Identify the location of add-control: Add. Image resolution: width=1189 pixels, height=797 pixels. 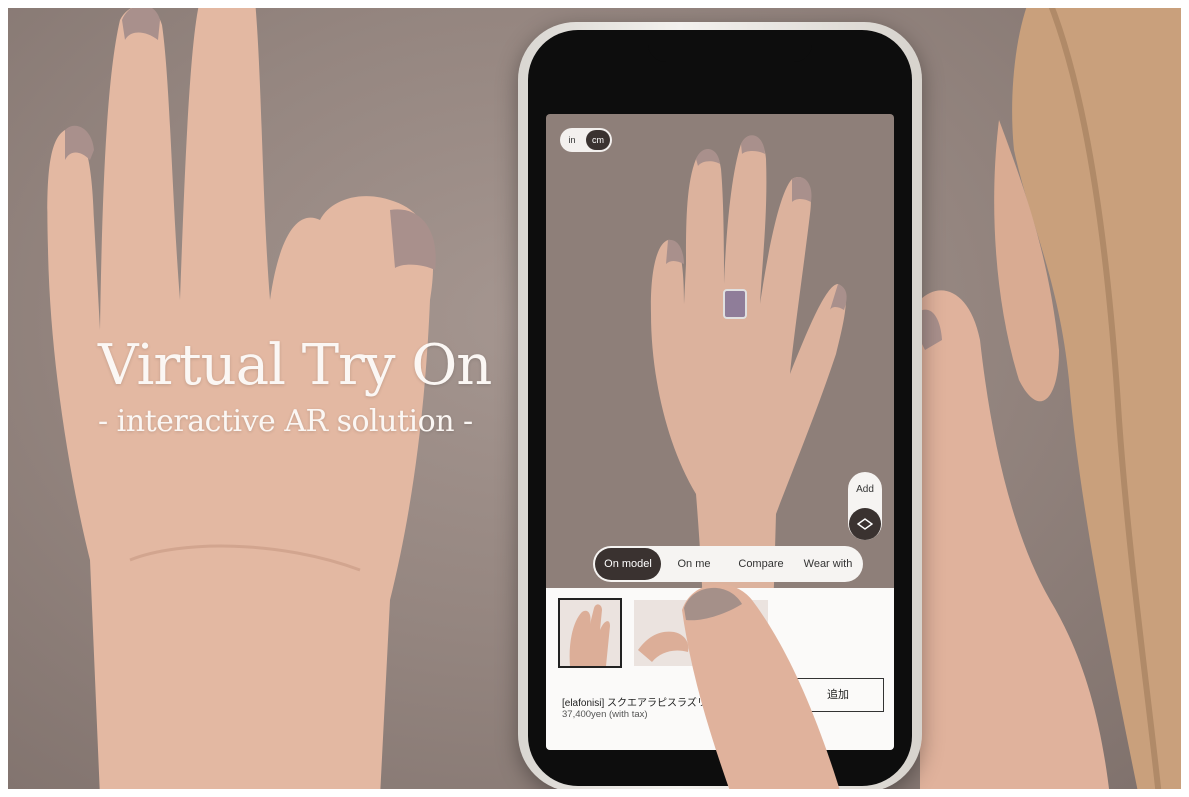
(865, 506).